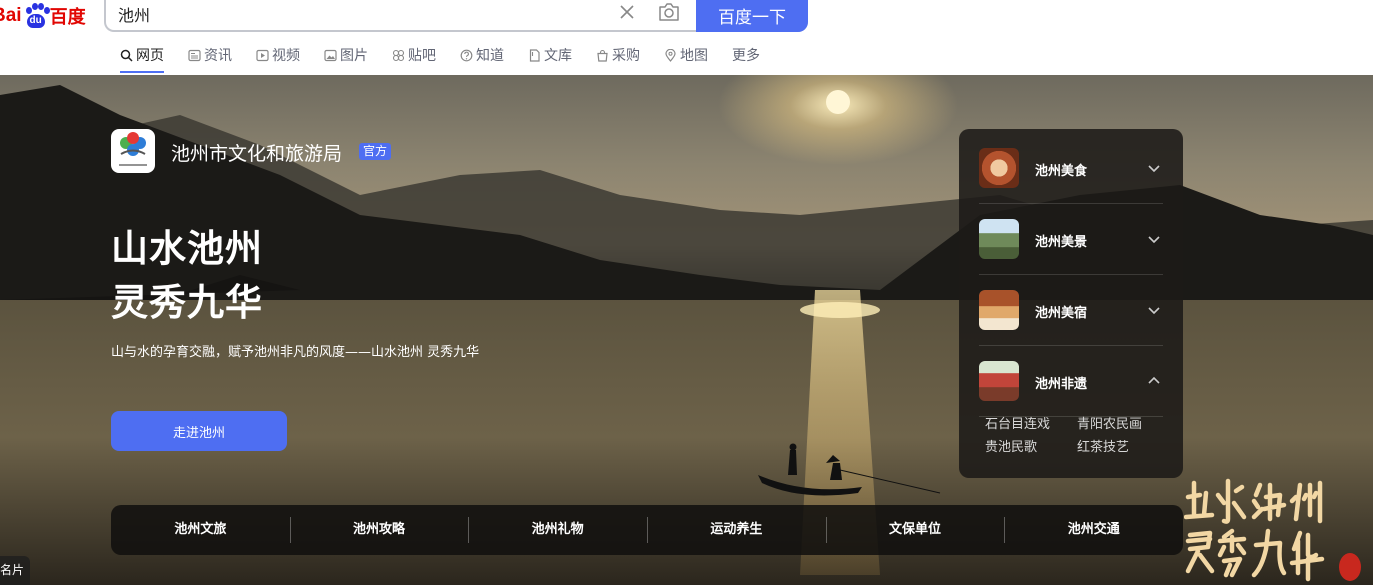 The image size is (1373, 585). I want to click on chizhou-emblem-icon, so click(133, 149).